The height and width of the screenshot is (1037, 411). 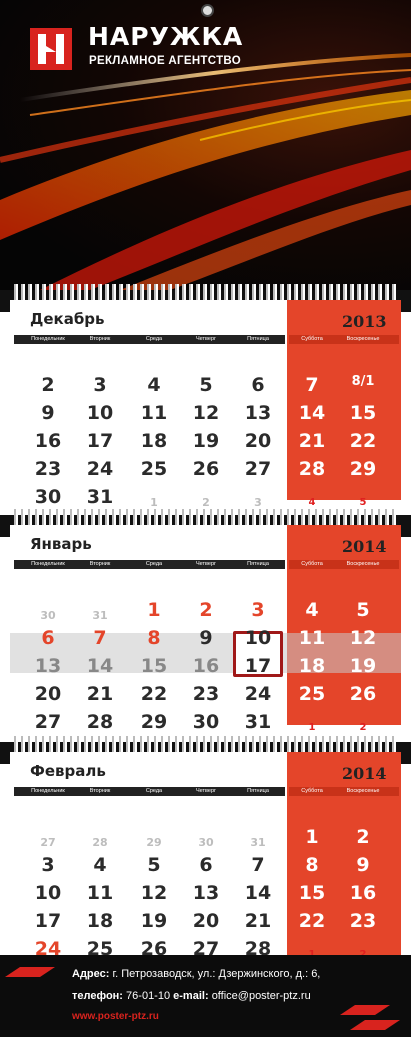 What do you see at coordinates (261, 996) in the screenshot?
I see `email-value: office@poster-ptz.ru` at bounding box center [261, 996].